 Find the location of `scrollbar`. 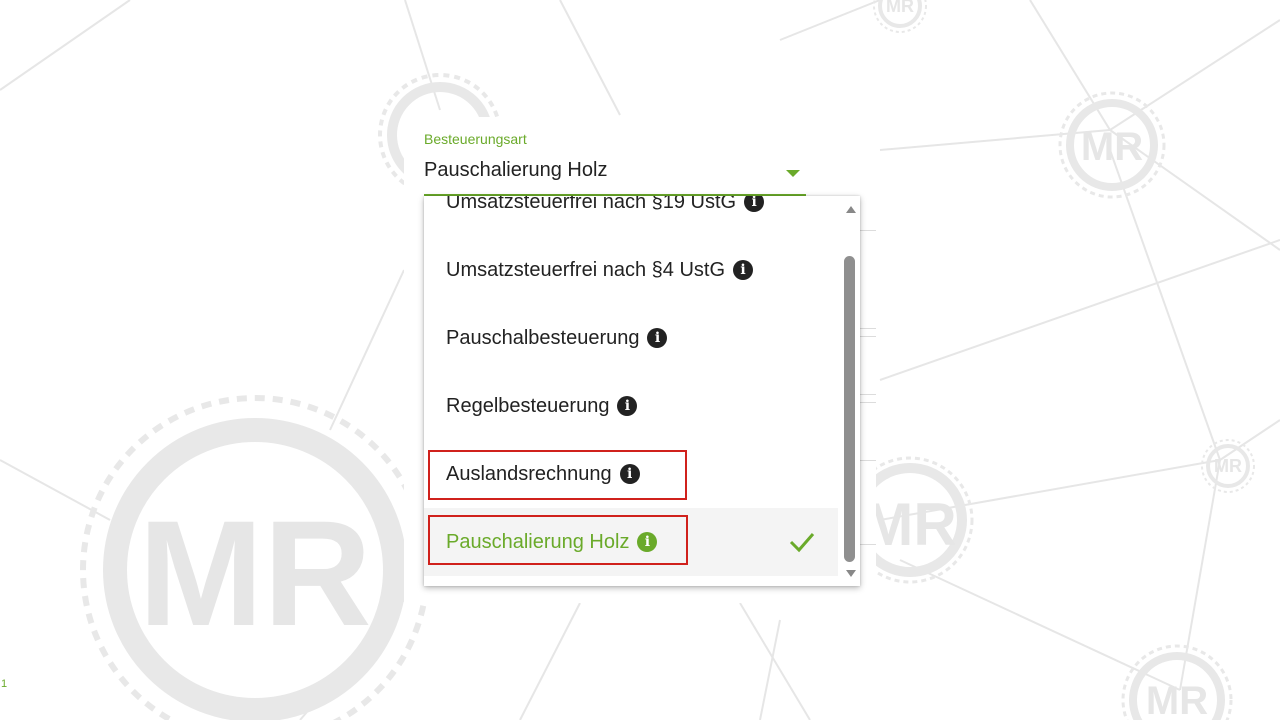

scrollbar is located at coordinates (851, 391).